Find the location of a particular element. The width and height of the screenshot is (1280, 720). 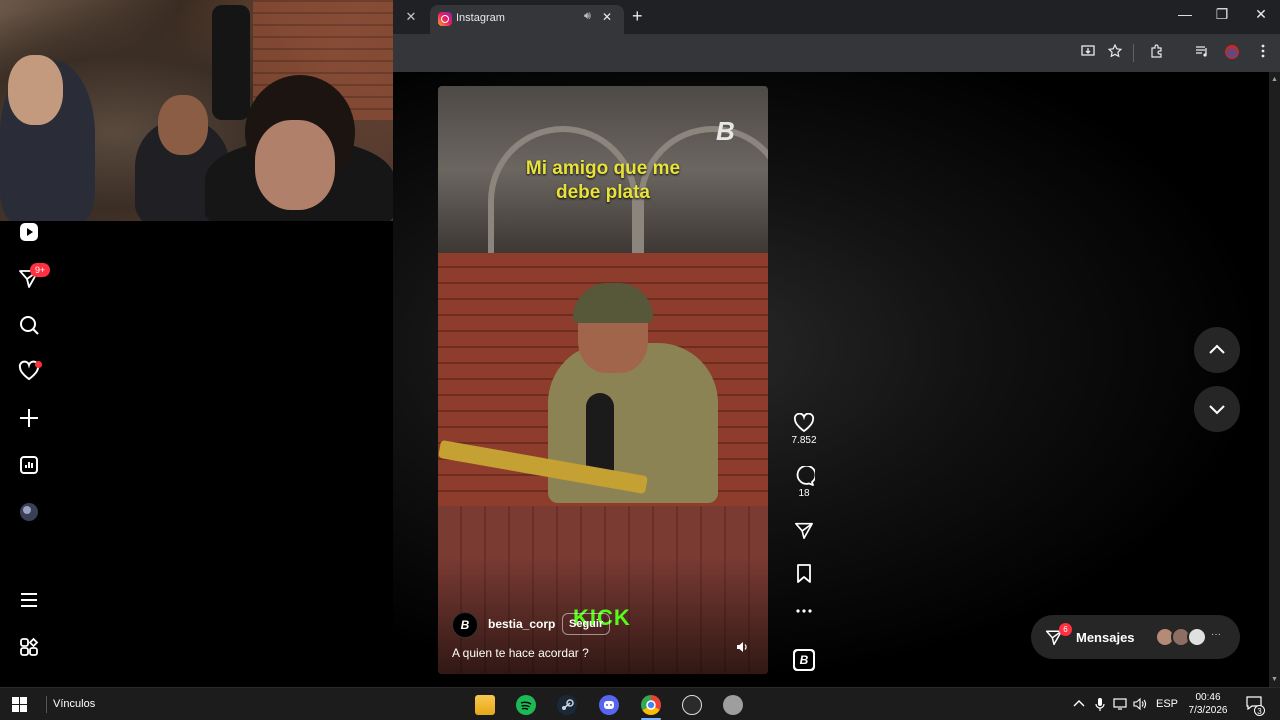

comment-icon is located at coordinates (805, 476).